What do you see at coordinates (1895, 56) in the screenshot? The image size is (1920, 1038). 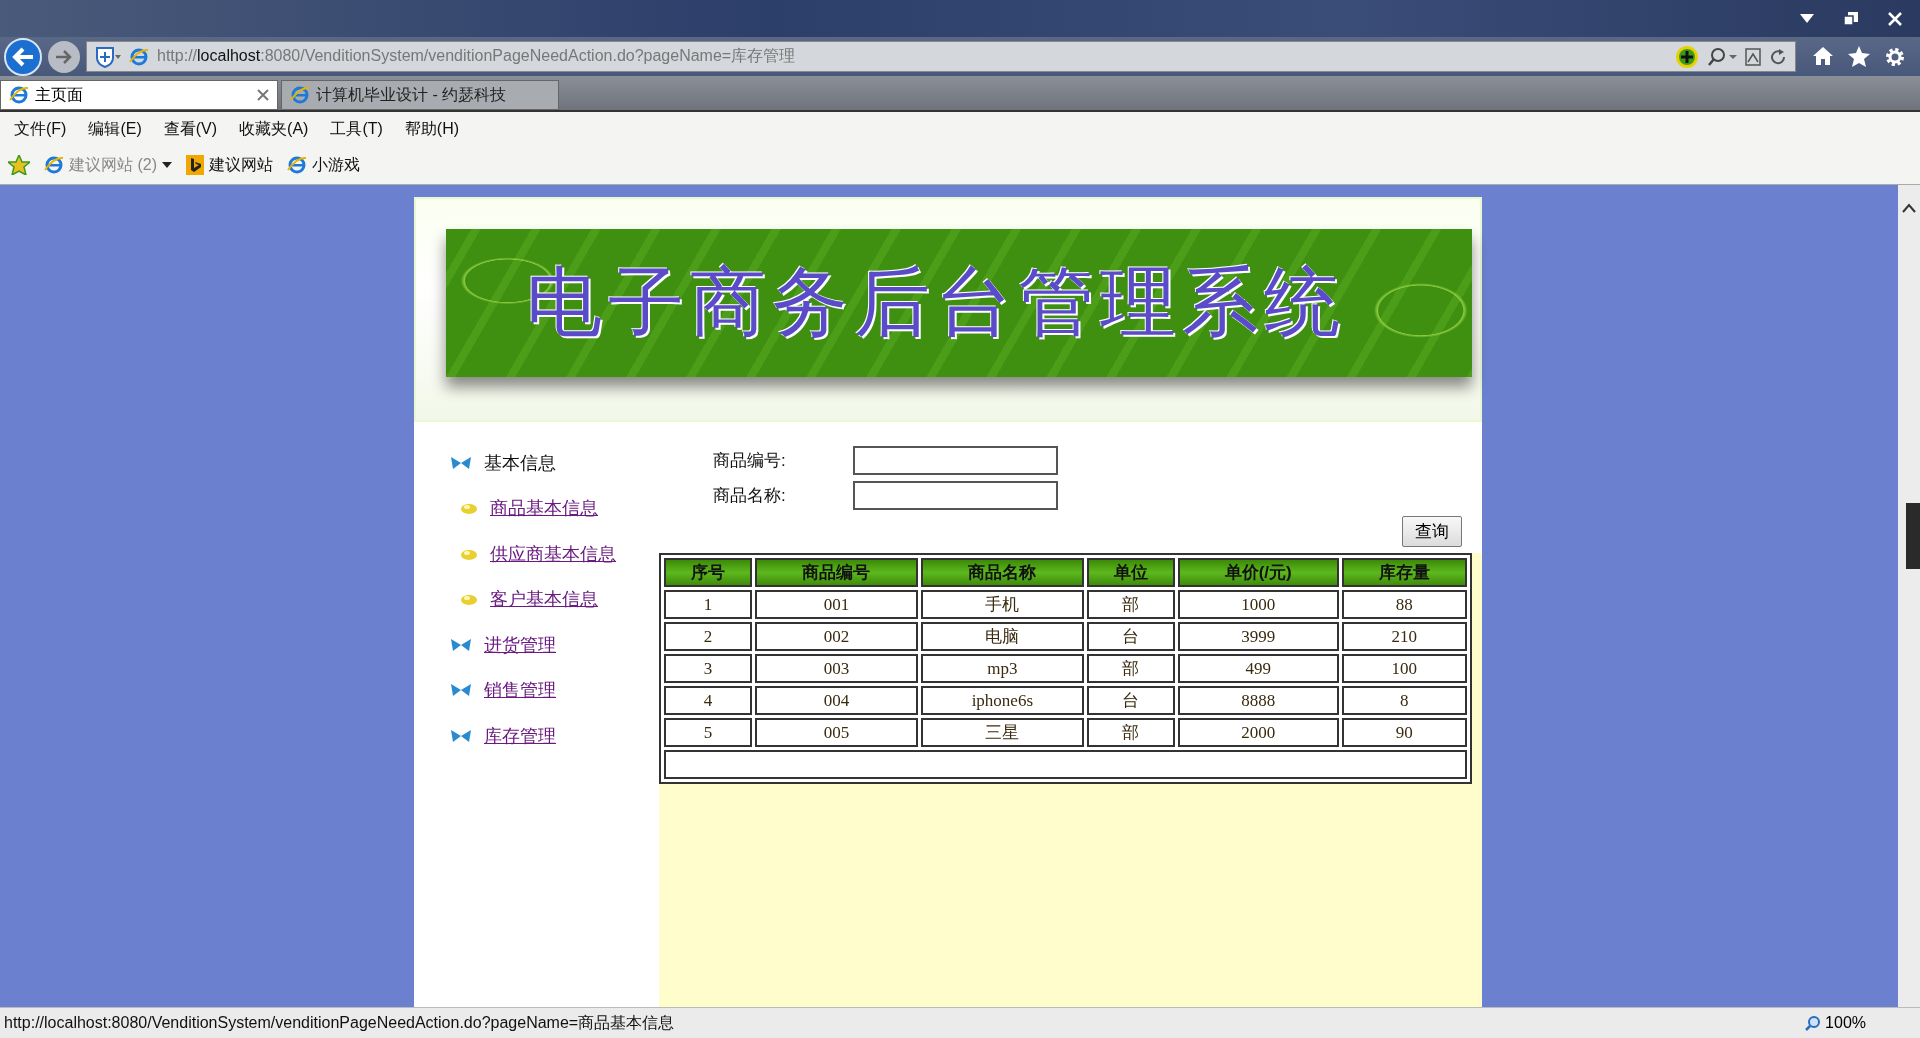 I see `settings-icon` at bounding box center [1895, 56].